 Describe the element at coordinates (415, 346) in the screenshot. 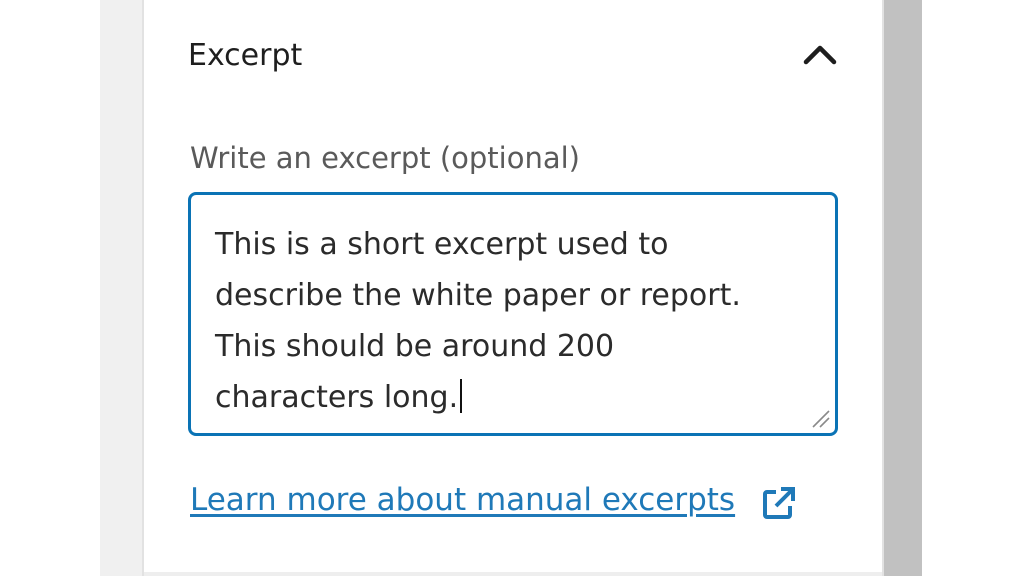

I see `excerpt-line: This should be around 200` at that location.